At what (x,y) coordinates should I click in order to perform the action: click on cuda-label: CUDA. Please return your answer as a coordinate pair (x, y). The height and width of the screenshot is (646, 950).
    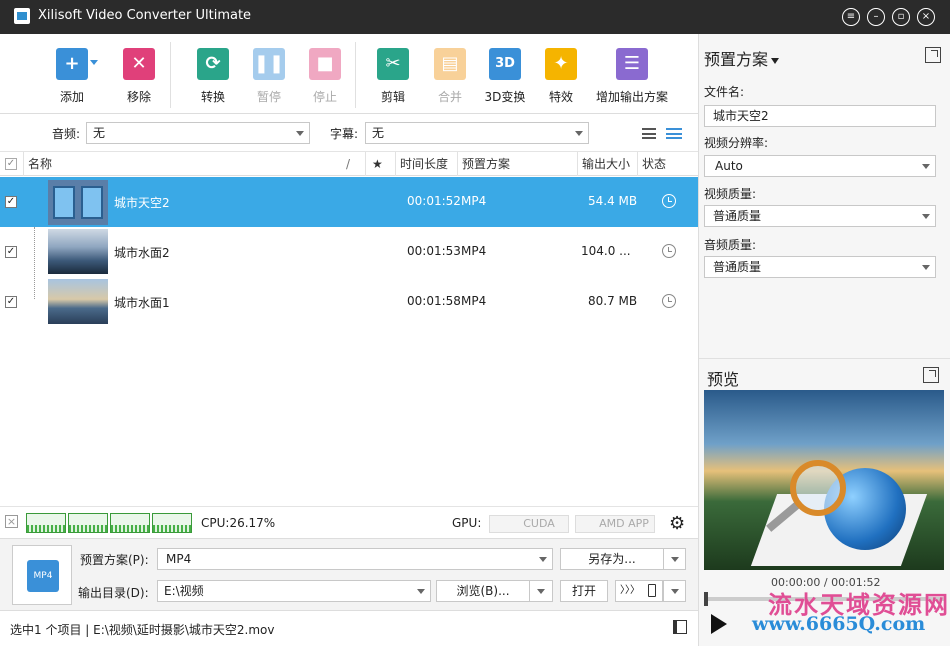
    Looking at the image, I should click on (539, 523).